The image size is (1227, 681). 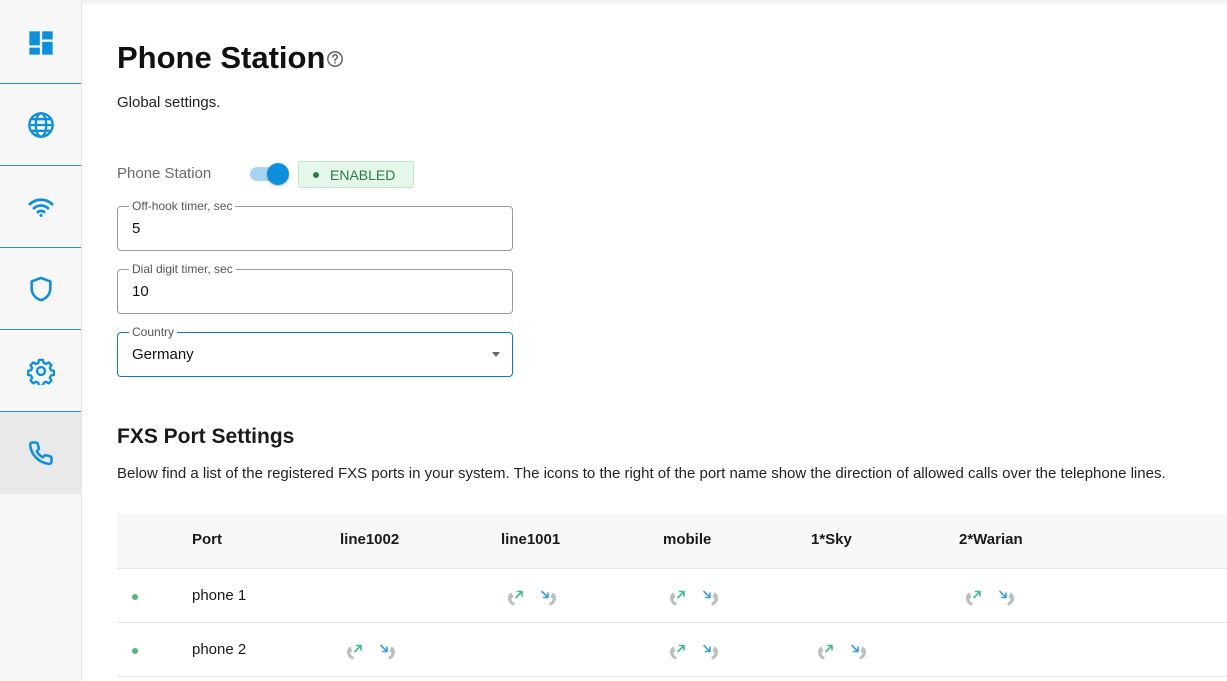 I want to click on fxs-section-title: FXS Port Settings, so click(x=206, y=436).